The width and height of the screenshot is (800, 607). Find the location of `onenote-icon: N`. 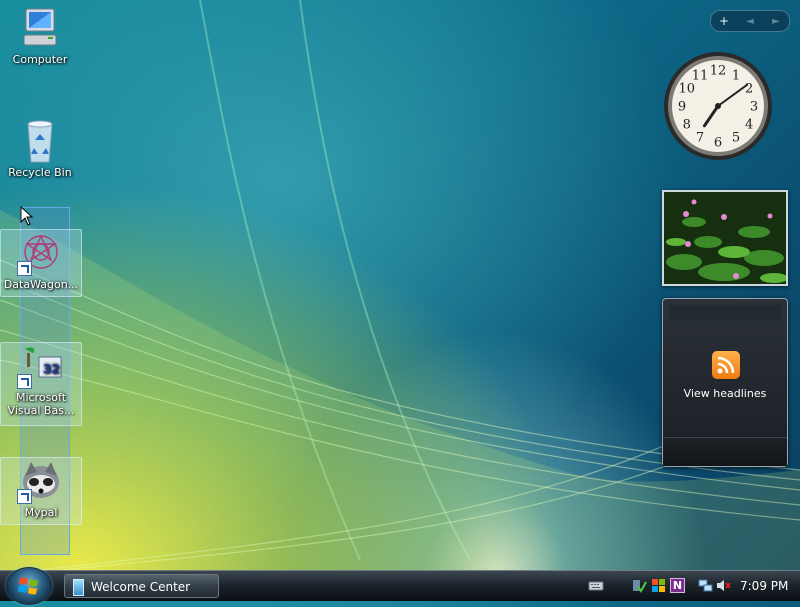

onenote-icon: N is located at coordinates (677, 585).